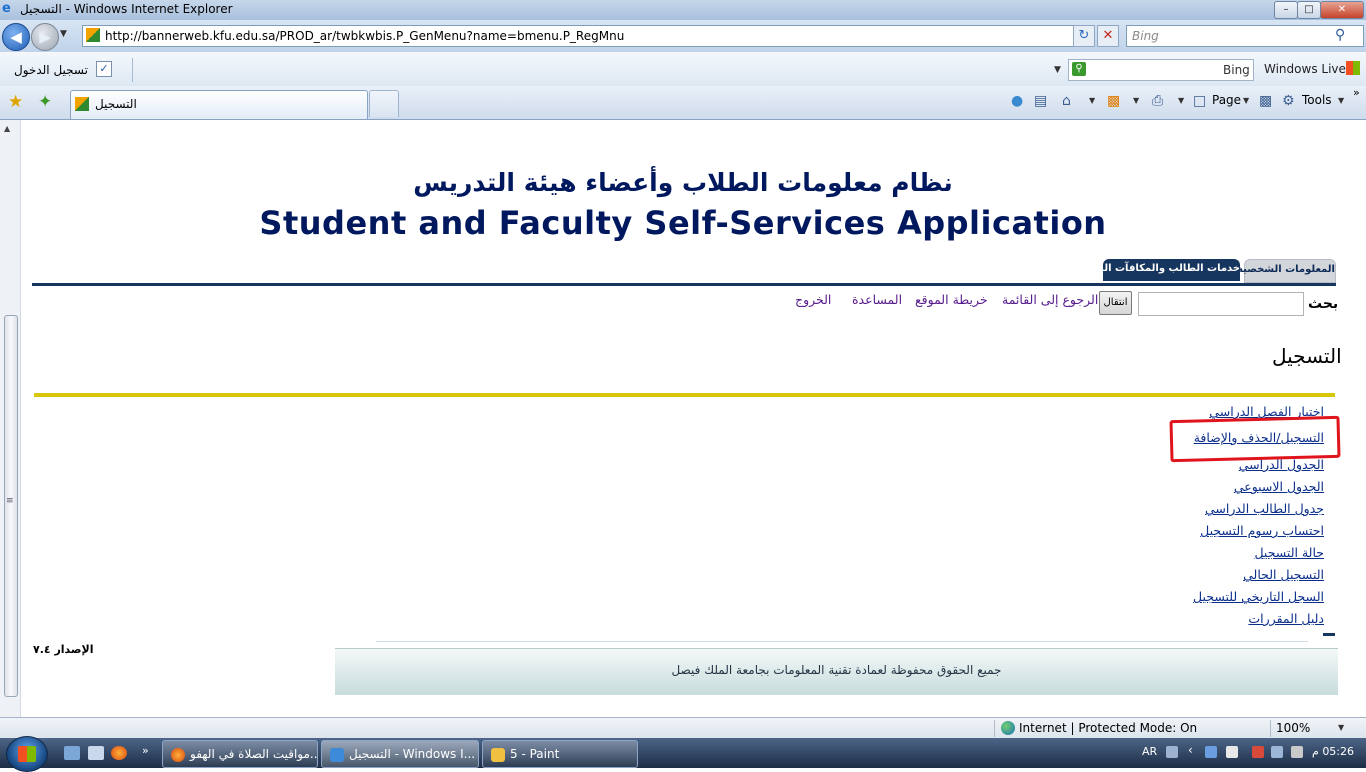 The height and width of the screenshot is (772, 1366). Describe the element at coordinates (813, 299) in the screenshot. I see `logout-link: الخروج` at that location.